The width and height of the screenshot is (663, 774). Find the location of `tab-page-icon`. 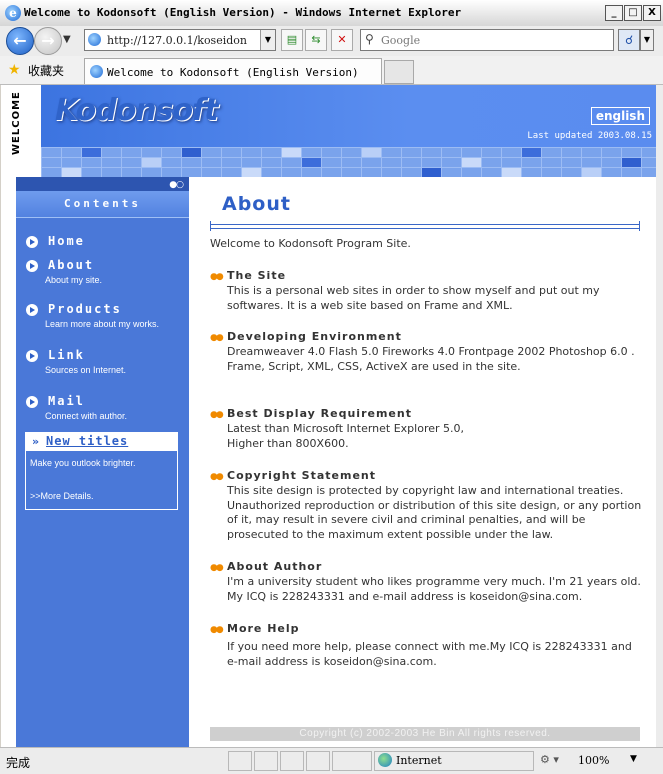

tab-page-icon is located at coordinates (96, 71).